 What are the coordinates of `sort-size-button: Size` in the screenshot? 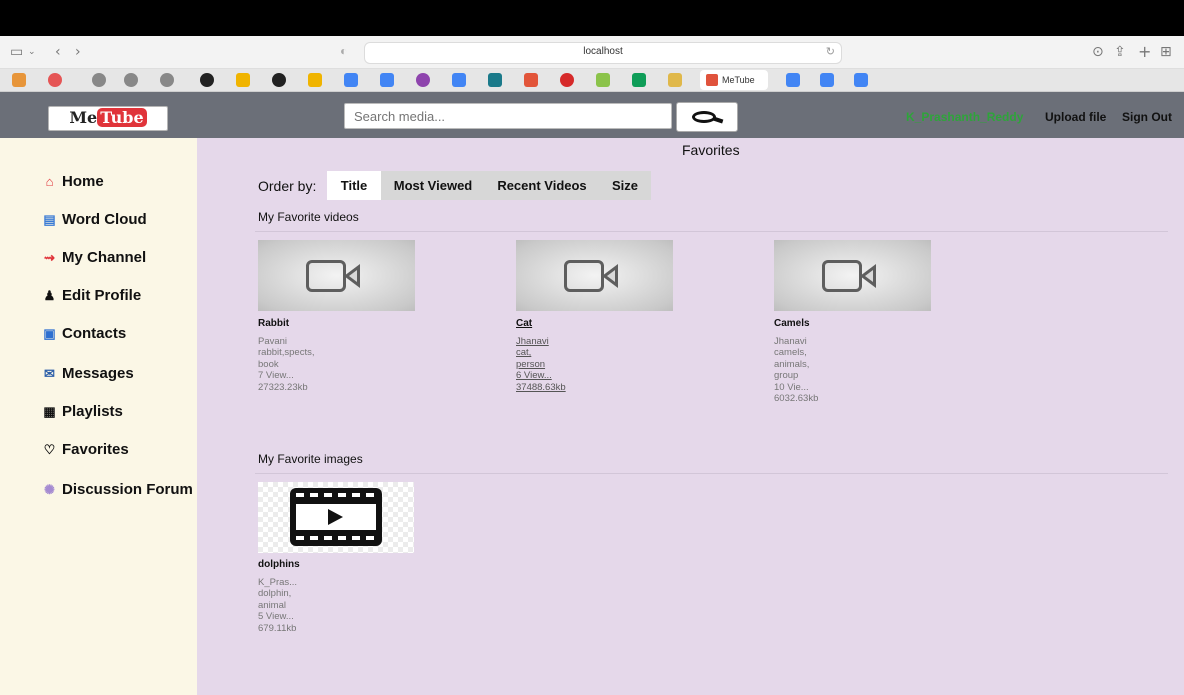 It's located at (625, 185).